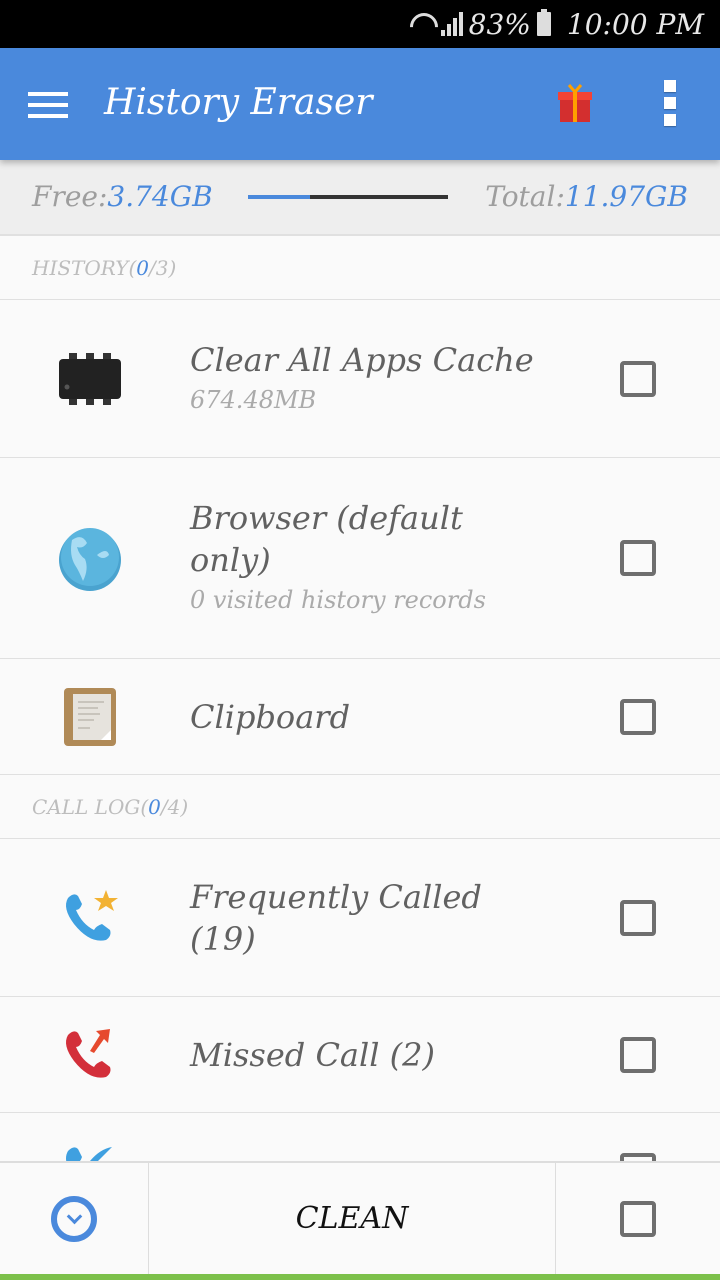 The image size is (720, 1280). I want to click on select-all-checkbox, so click(638, 1218).